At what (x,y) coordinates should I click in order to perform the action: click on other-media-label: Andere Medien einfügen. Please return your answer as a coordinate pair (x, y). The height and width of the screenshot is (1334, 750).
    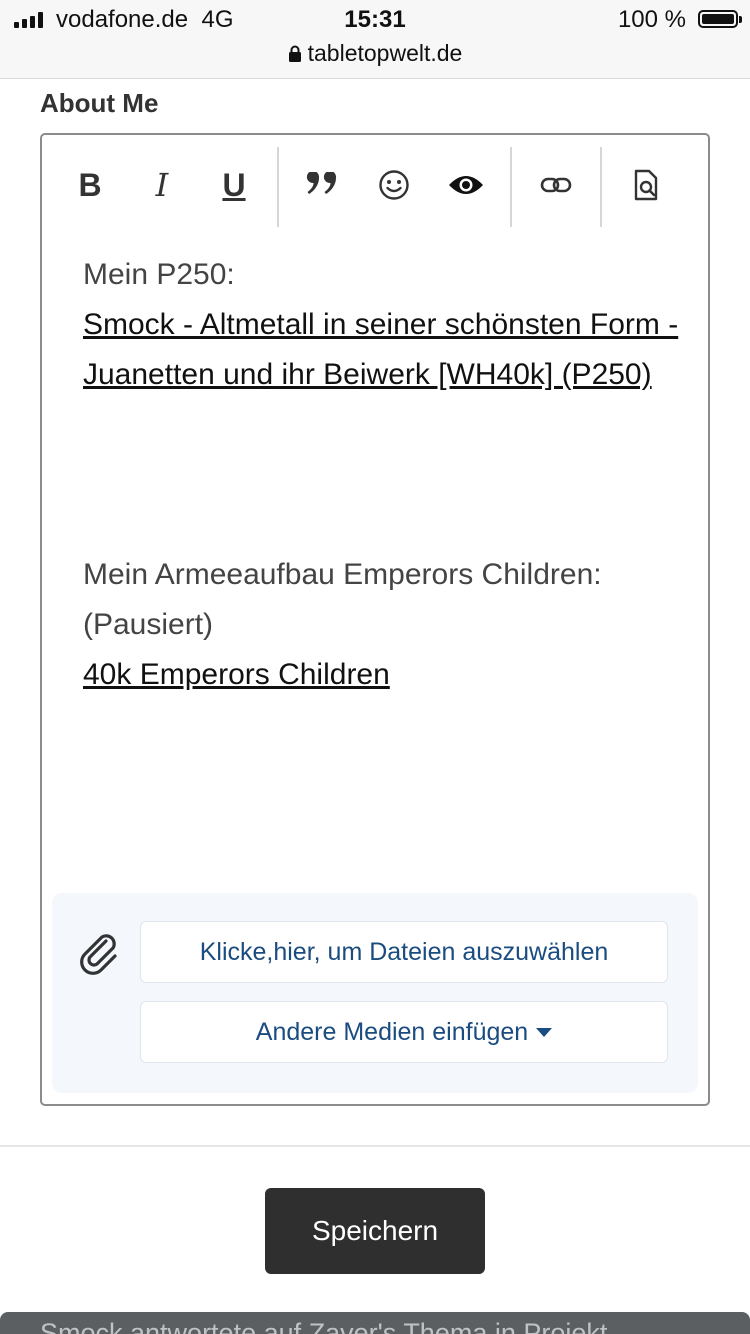
    Looking at the image, I should click on (392, 1031).